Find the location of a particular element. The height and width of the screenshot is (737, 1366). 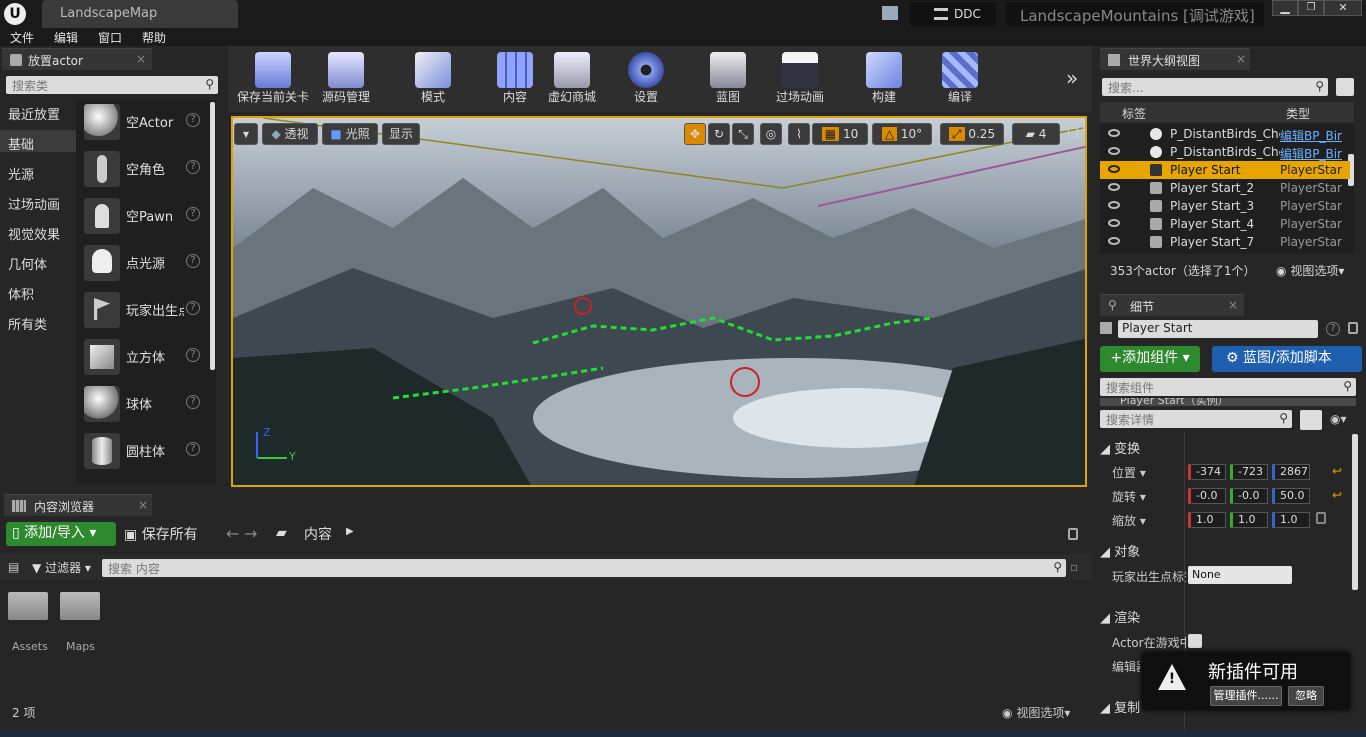

path-chevron-icon: ▶ is located at coordinates (350, 531).